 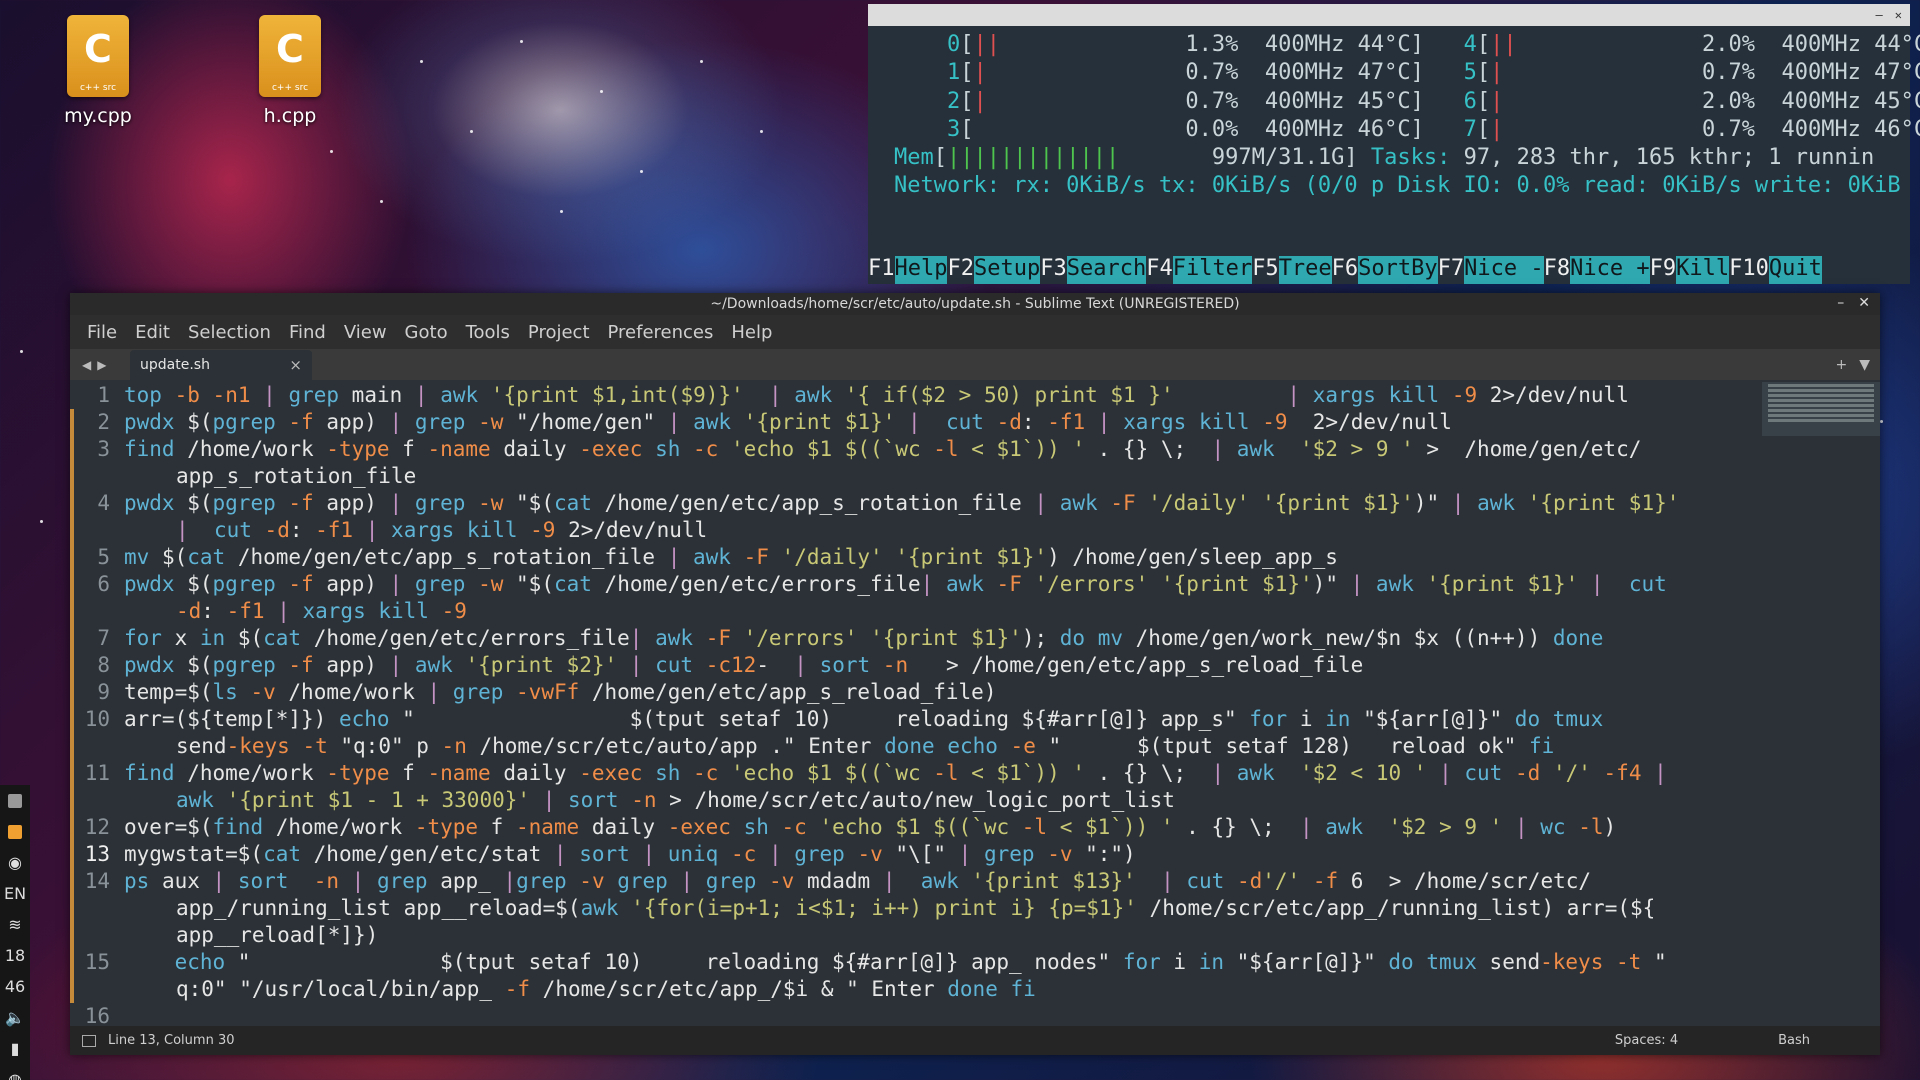 I want to click on menu-tools: Tools, so click(x=488, y=332).